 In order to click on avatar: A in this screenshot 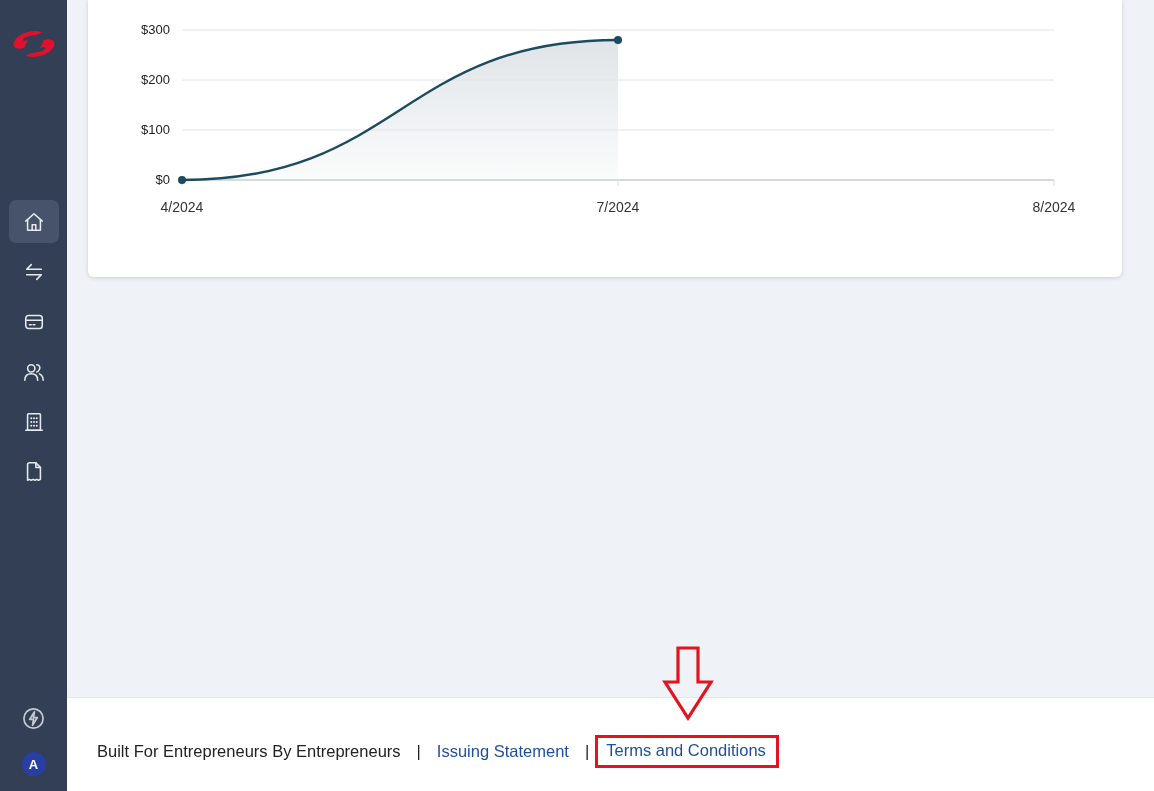, I will do `click(33, 764)`.